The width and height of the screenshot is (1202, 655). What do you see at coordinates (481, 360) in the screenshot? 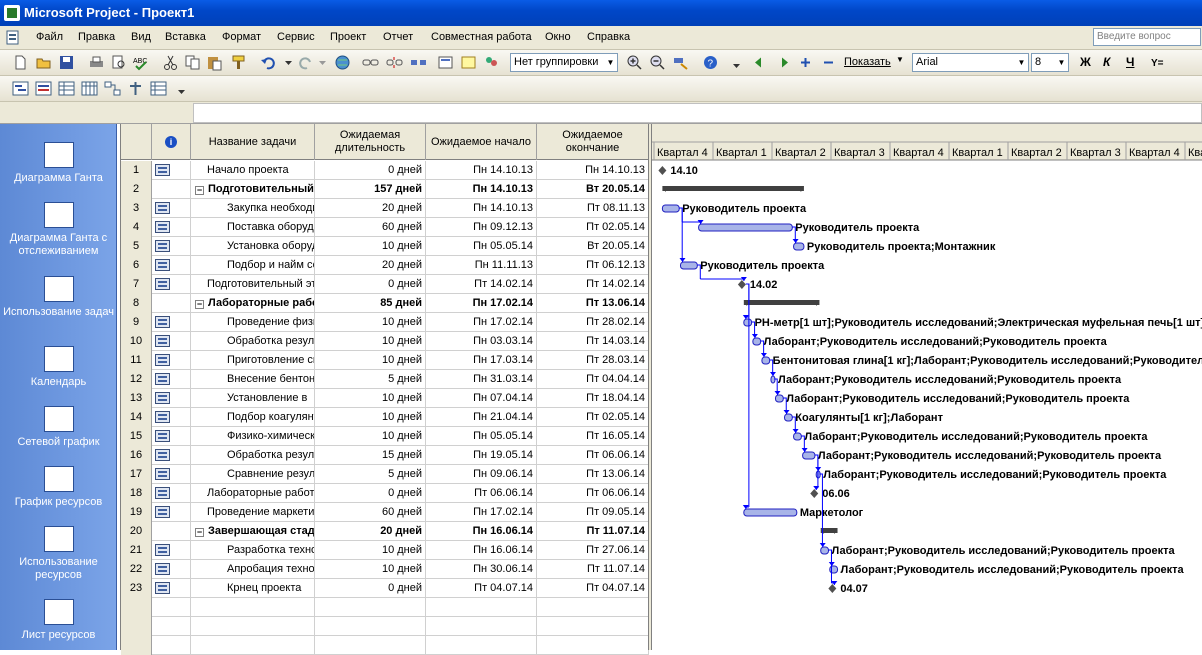
I see `start-cell: Пн 17.03.14` at bounding box center [481, 360].